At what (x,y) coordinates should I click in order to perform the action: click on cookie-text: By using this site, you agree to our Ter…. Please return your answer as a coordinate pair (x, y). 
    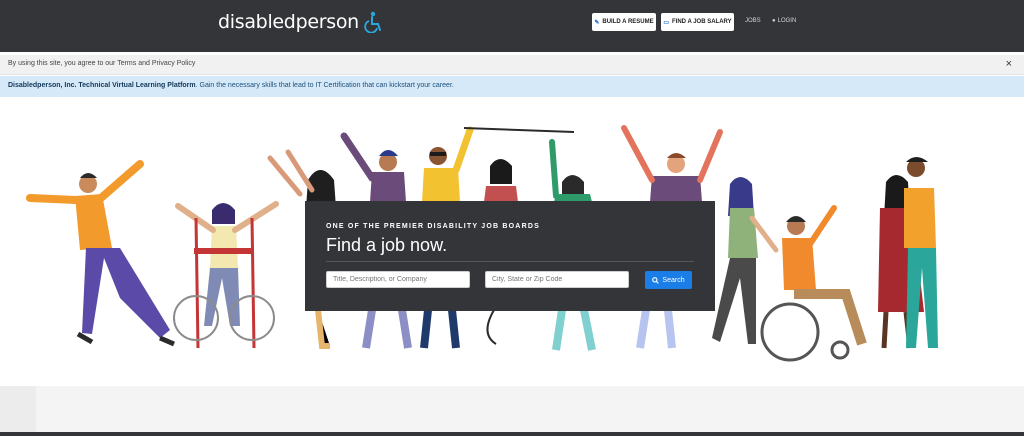
    Looking at the image, I should click on (102, 63).